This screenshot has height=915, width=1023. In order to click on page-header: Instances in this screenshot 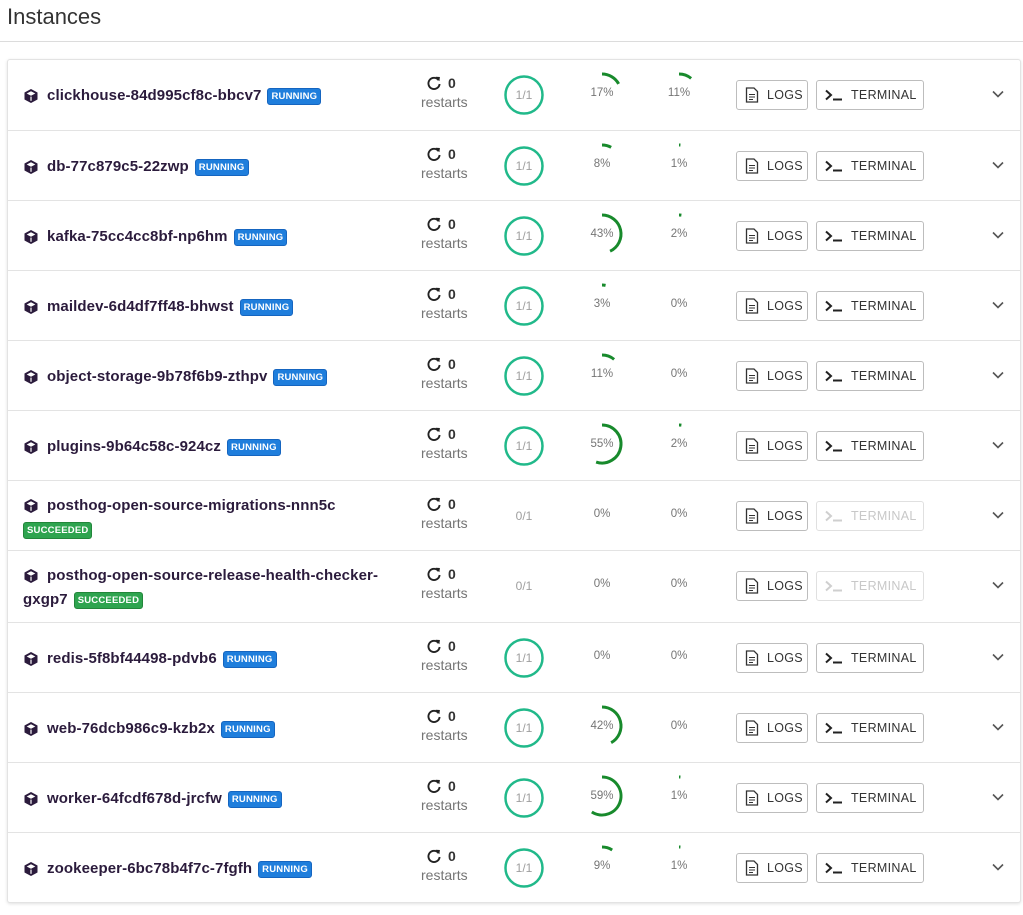, I will do `click(511, 21)`.